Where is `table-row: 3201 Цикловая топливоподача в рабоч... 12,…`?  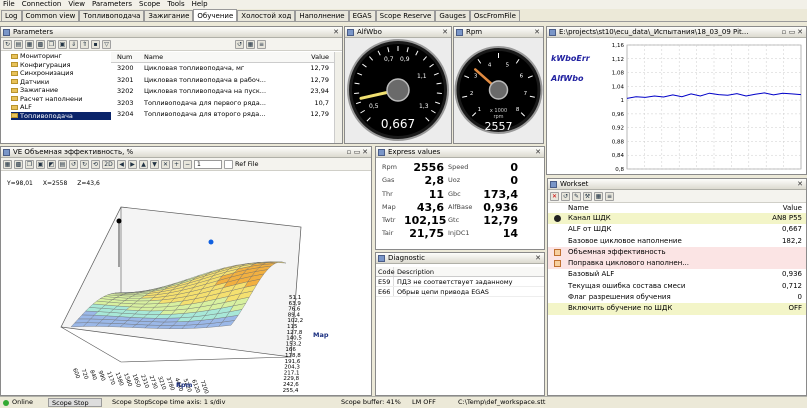 table-row: 3201 Цикловая топливоподача в рабоч... 12,… is located at coordinates (224, 81).